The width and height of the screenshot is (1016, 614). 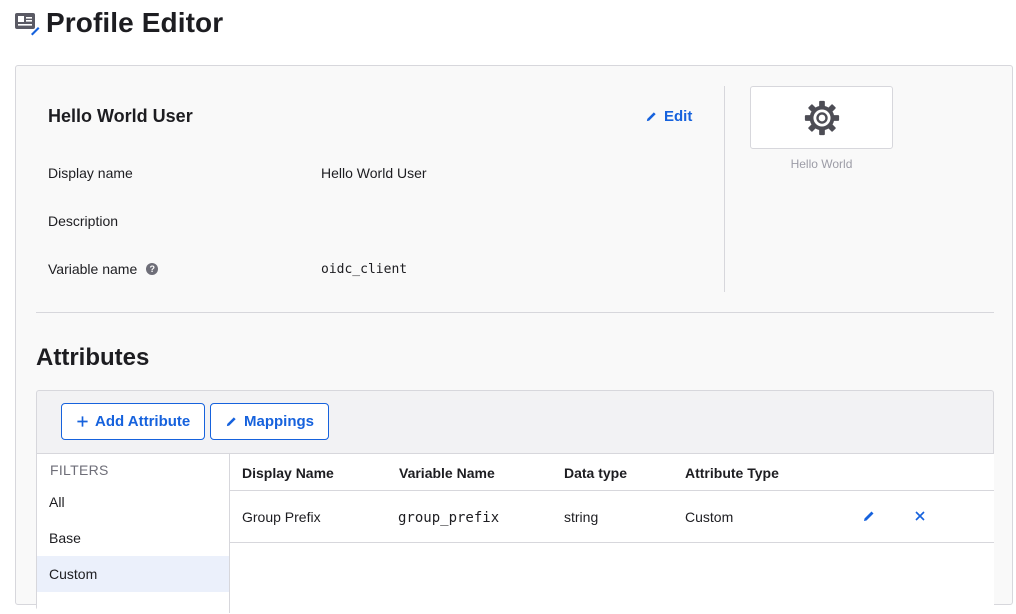 I want to click on attributes-title: Attributes, so click(x=93, y=357).